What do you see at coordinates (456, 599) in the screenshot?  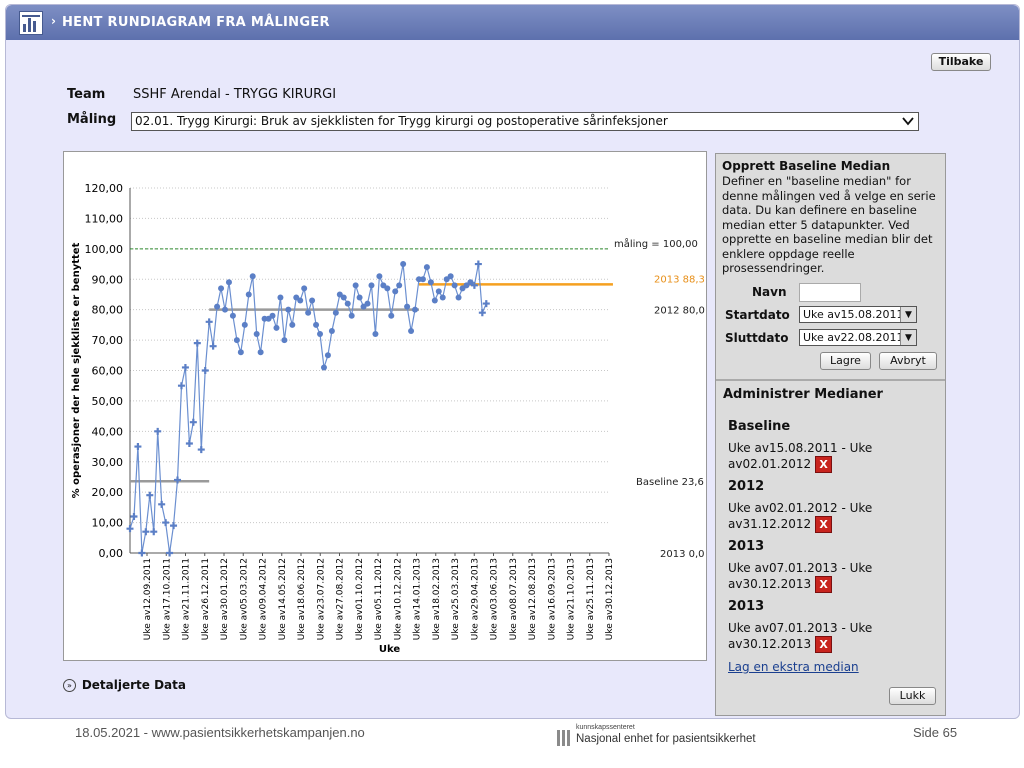 I see `x-tick-label: Uke av25.03.2013` at bounding box center [456, 599].